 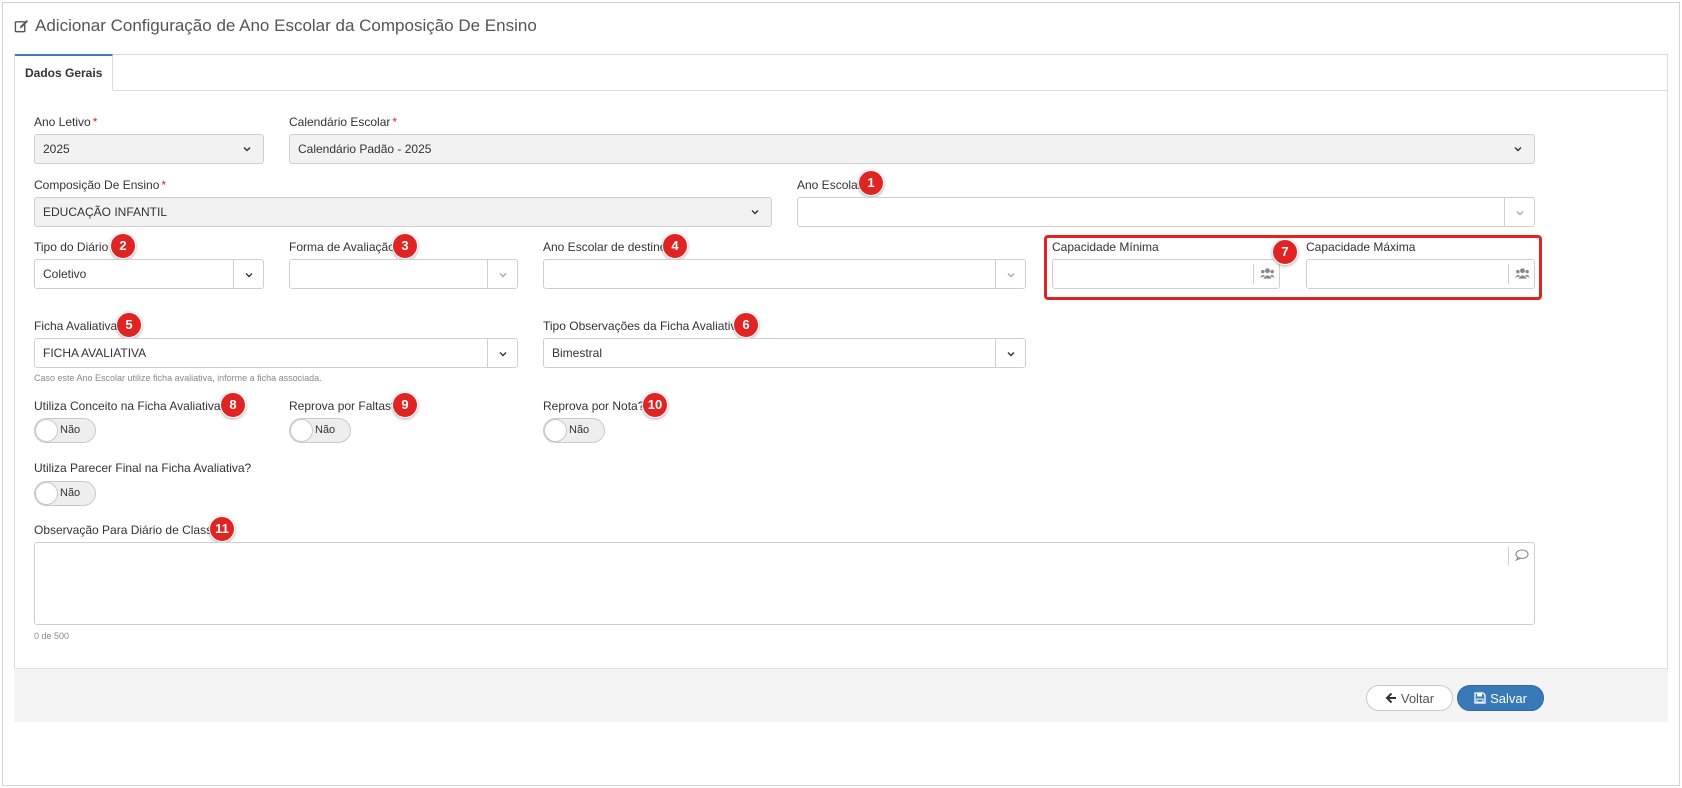 What do you see at coordinates (64, 72) in the screenshot?
I see `tab-dados-gerais: Dados Gerais` at bounding box center [64, 72].